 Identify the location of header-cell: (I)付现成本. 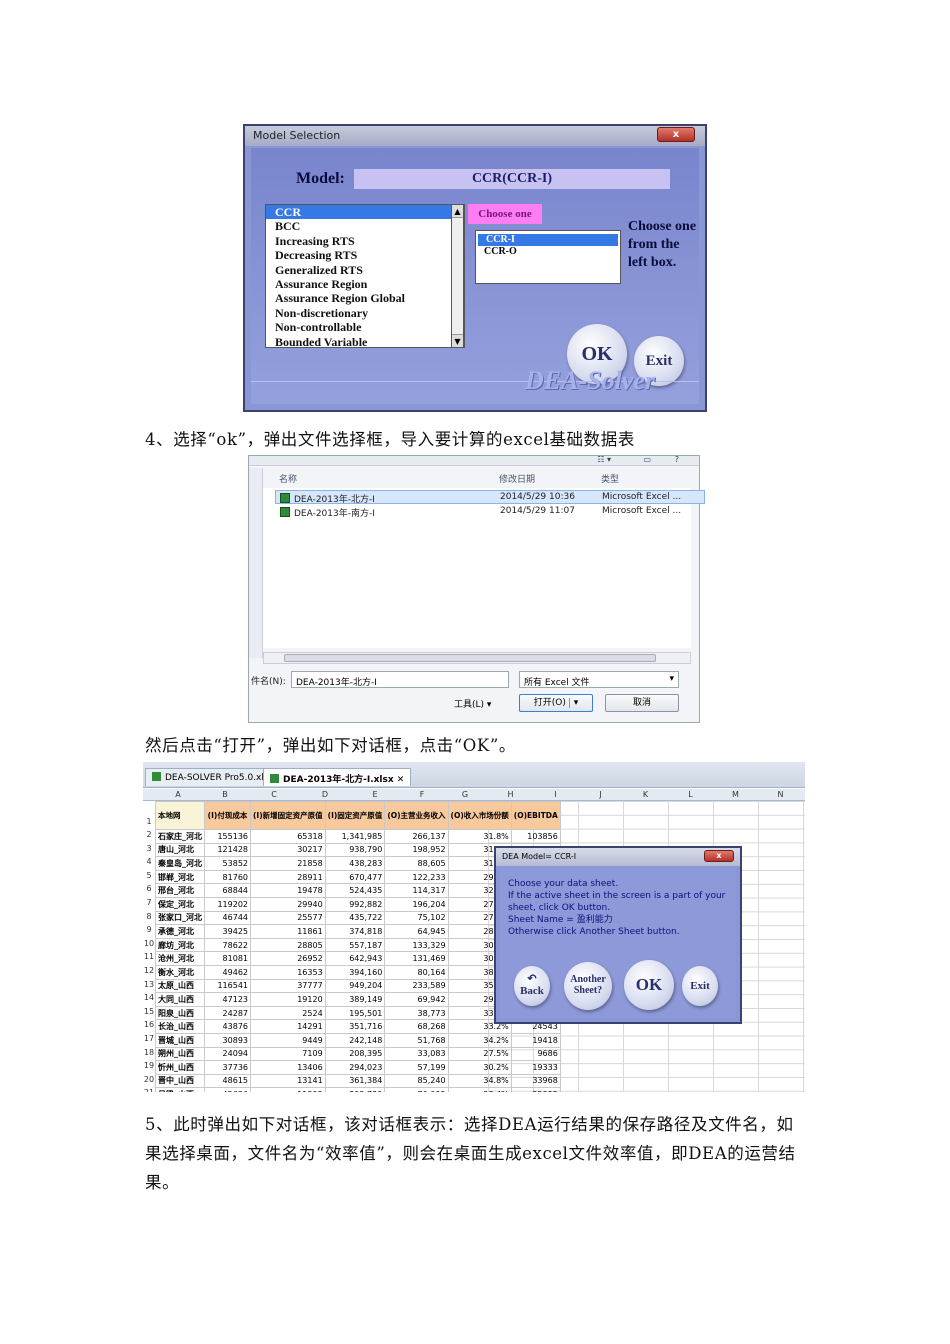
(227, 815).